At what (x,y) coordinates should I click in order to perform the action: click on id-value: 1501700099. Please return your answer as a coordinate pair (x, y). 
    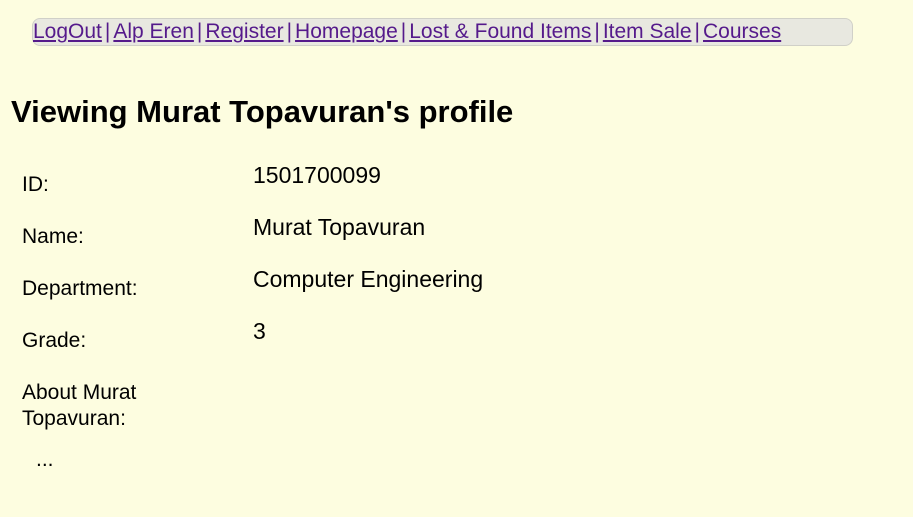
    Looking at the image, I should click on (317, 175).